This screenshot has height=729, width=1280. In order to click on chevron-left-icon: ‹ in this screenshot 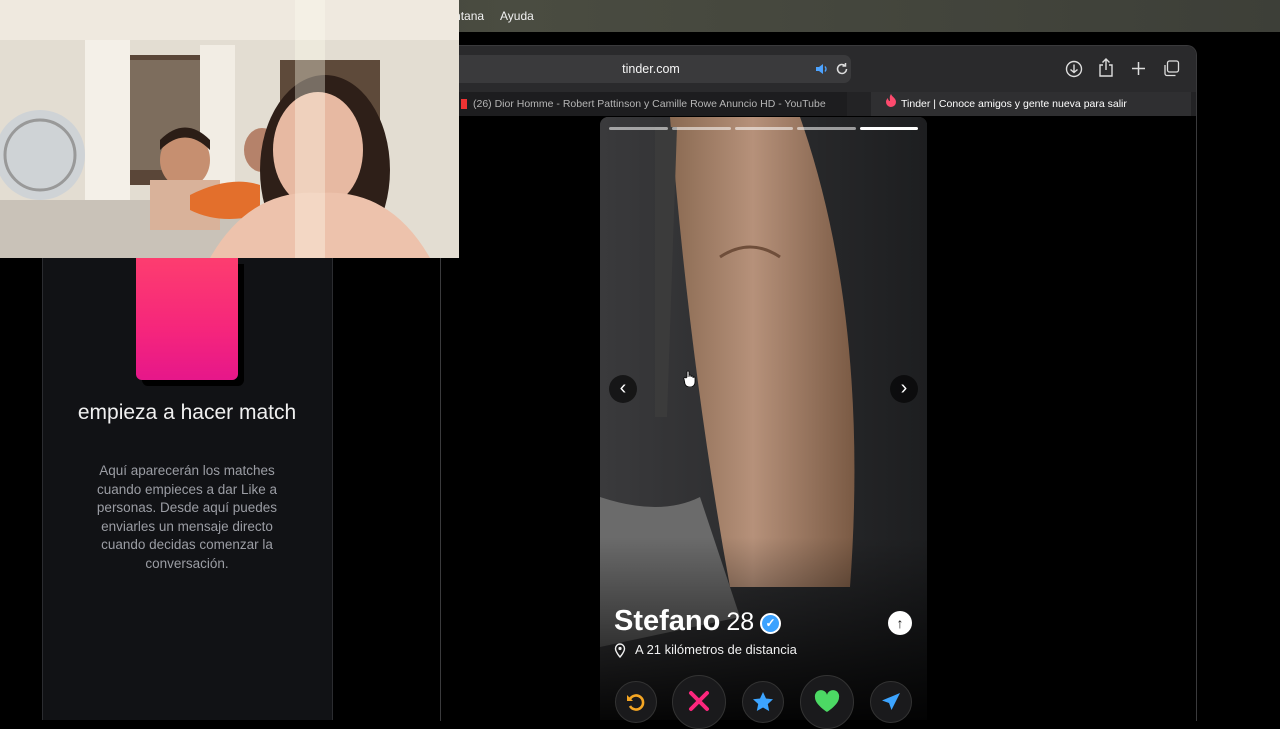, I will do `click(623, 388)`.